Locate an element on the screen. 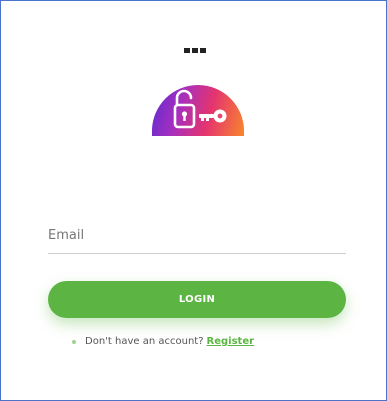 This screenshot has height=401, width=387. app-logo is located at coordinates (198, 110).